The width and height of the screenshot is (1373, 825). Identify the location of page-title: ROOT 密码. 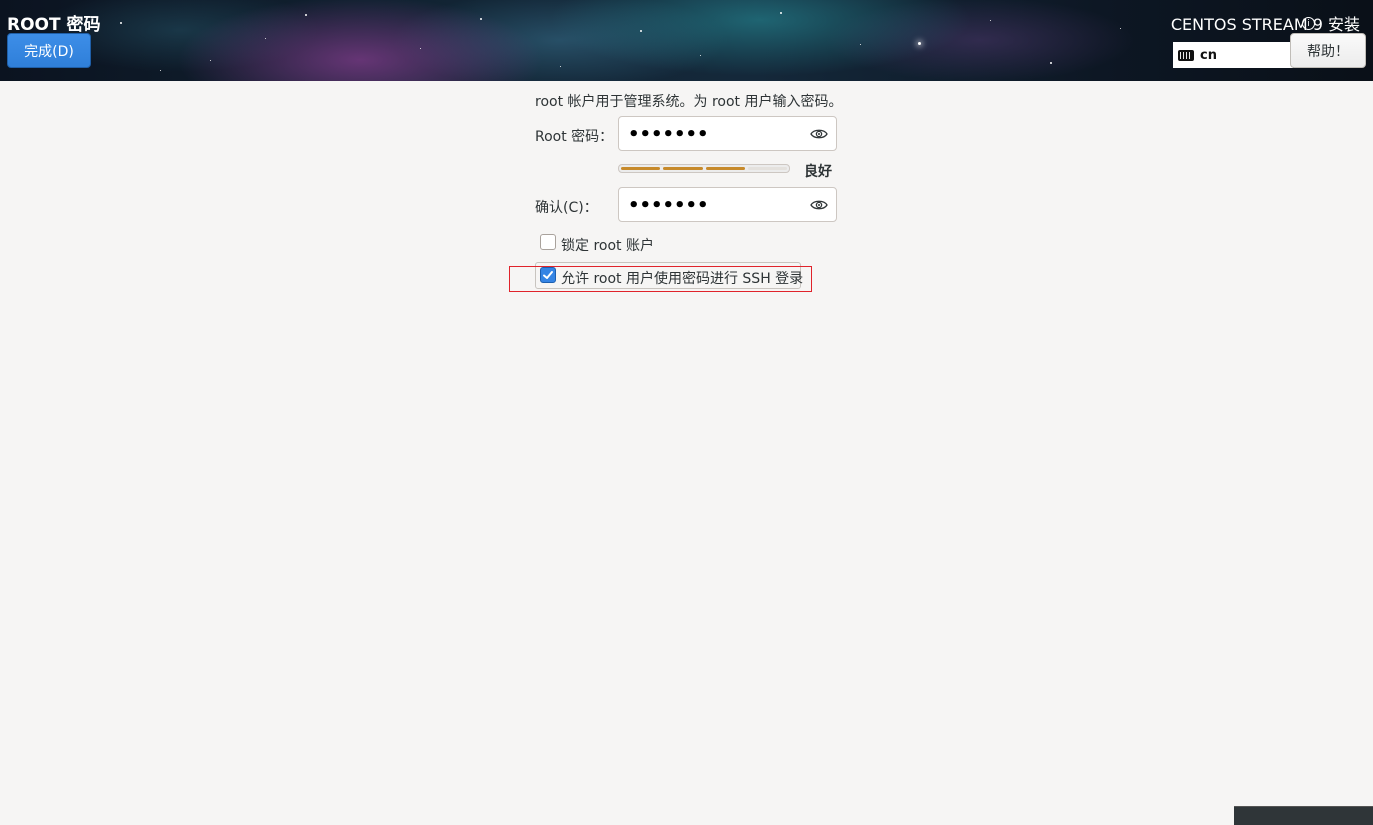
(54, 25).